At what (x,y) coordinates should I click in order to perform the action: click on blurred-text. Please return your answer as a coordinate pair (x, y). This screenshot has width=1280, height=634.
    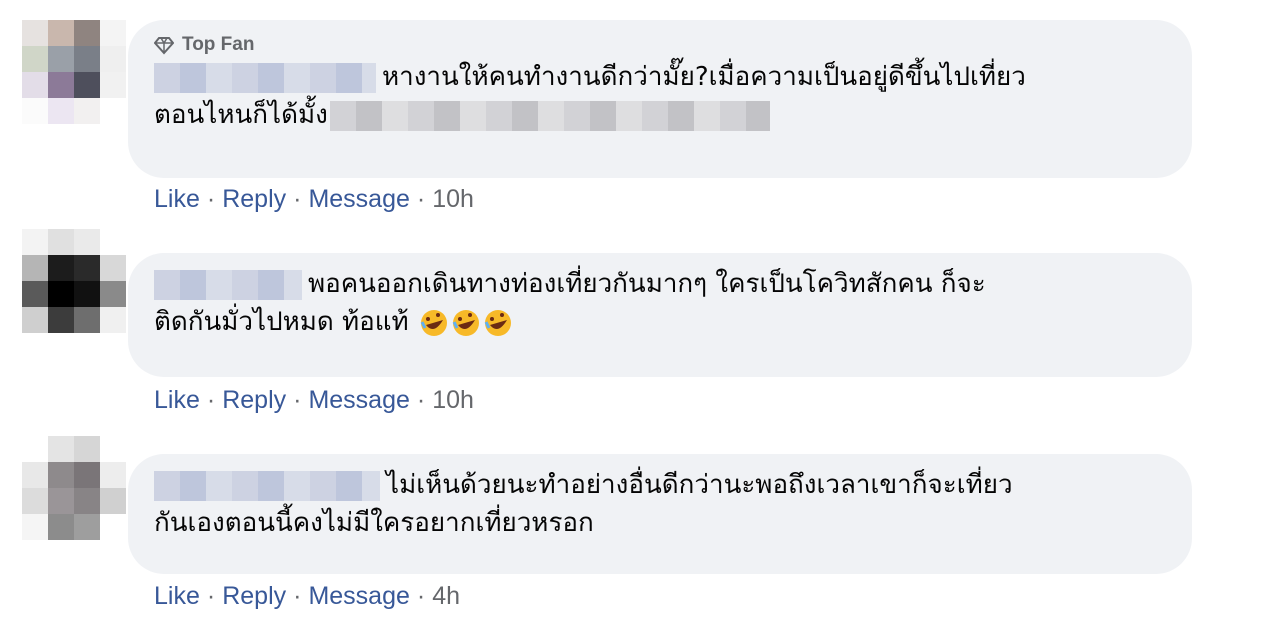
    Looking at the image, I should click on (549, 115).